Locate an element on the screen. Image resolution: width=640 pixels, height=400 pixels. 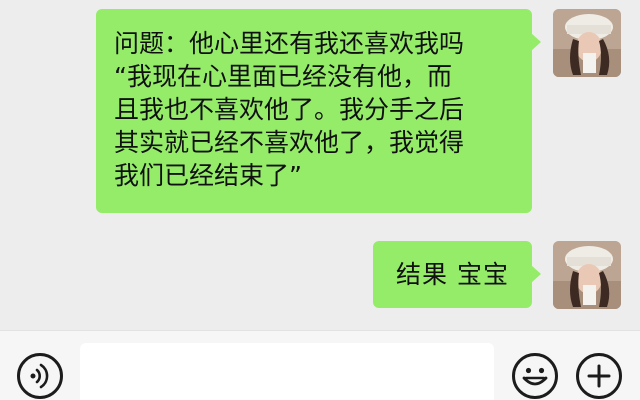
voice-icon is located at coordinates (39, 376).